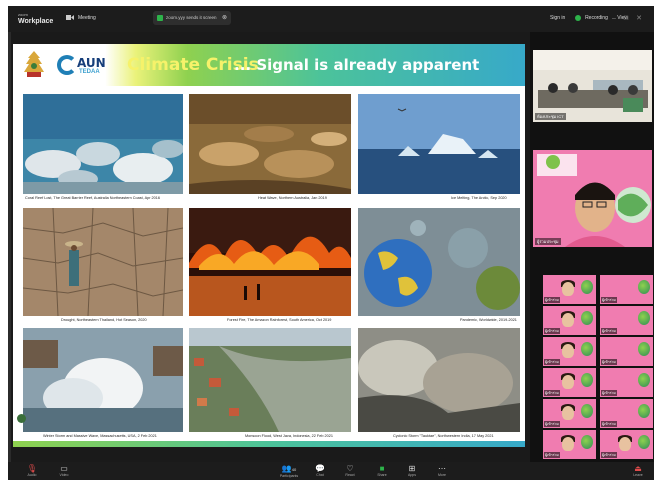  Describe the element at coordinates (350, 470) in the screenshot. I see `react-button: ♡ React` at that location.